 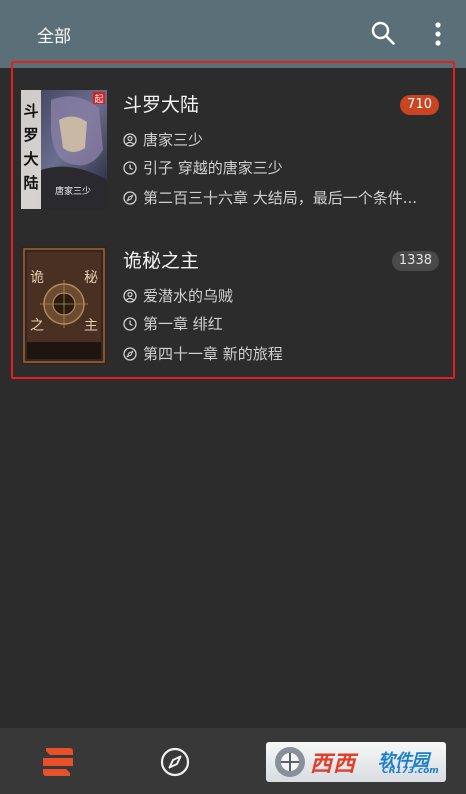 I want to click on svg-text: 斗, so click(x=30, y=111).